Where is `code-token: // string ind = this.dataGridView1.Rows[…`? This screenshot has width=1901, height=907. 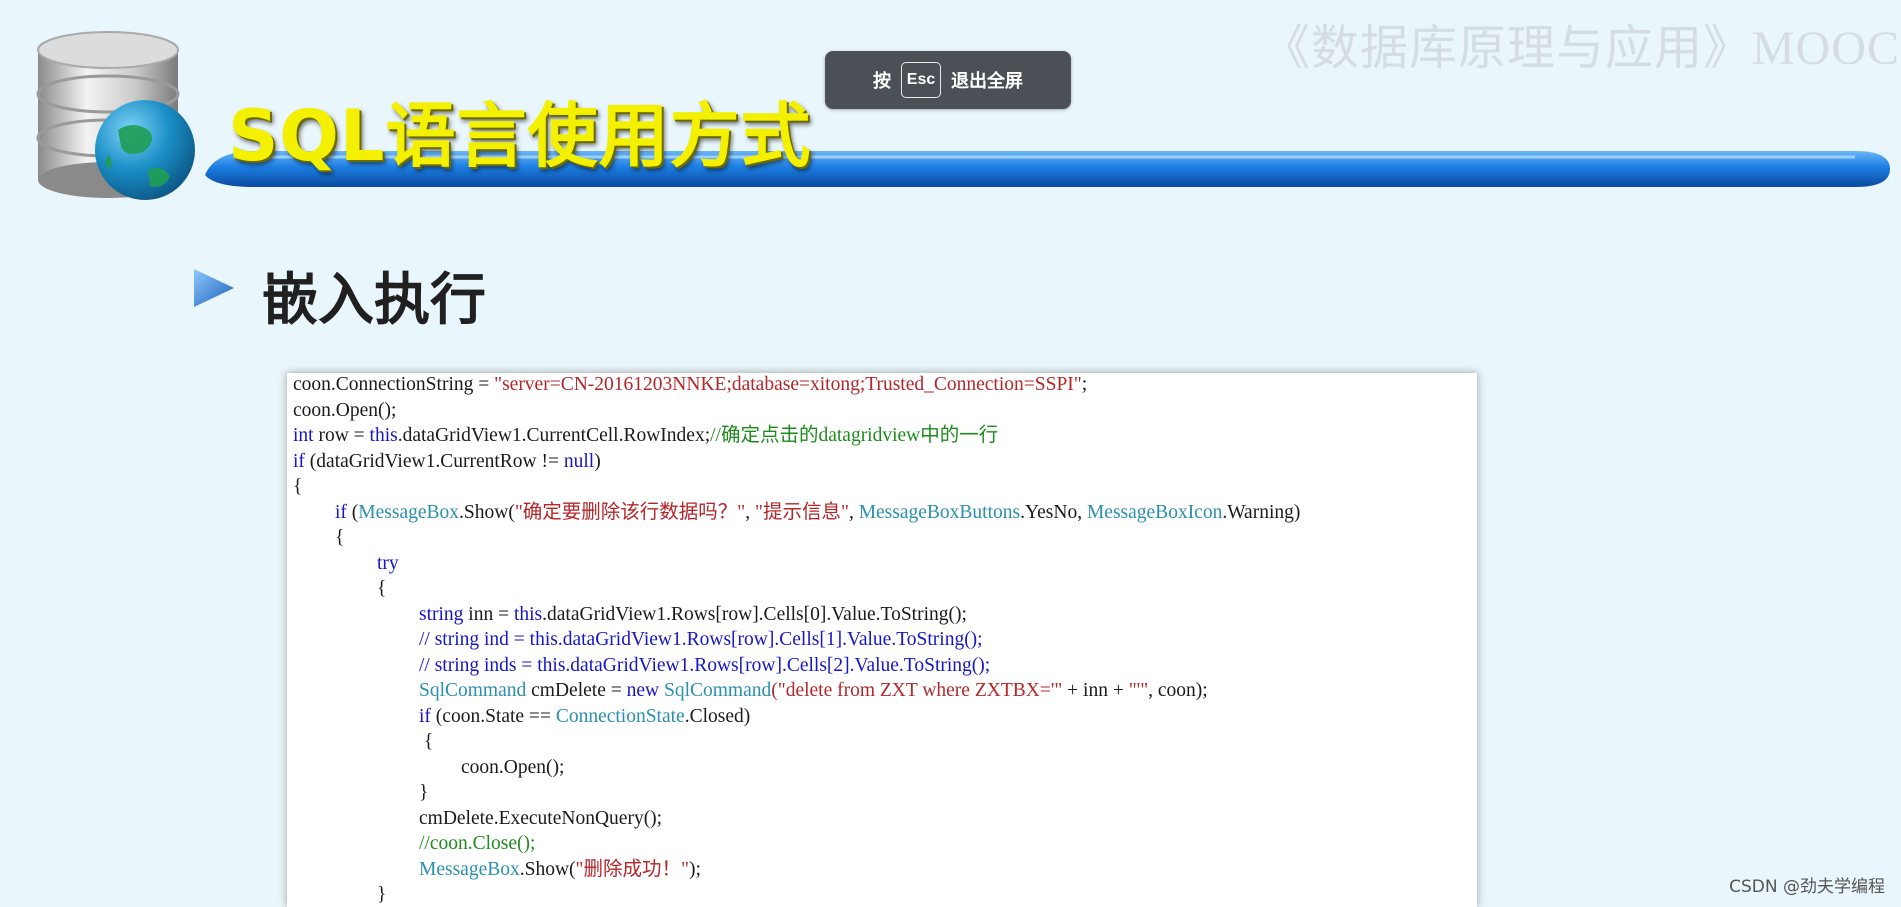
code-token: // string ind = this.dataGridView1.Rows[… is located at coordinates (701, 639).